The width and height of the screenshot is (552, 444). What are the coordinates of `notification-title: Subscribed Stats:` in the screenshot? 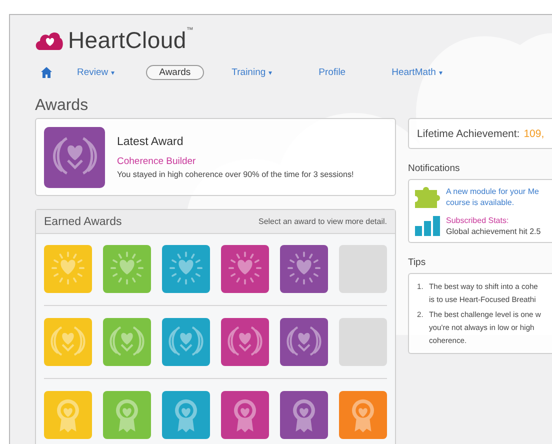 It's located at (478, 220).